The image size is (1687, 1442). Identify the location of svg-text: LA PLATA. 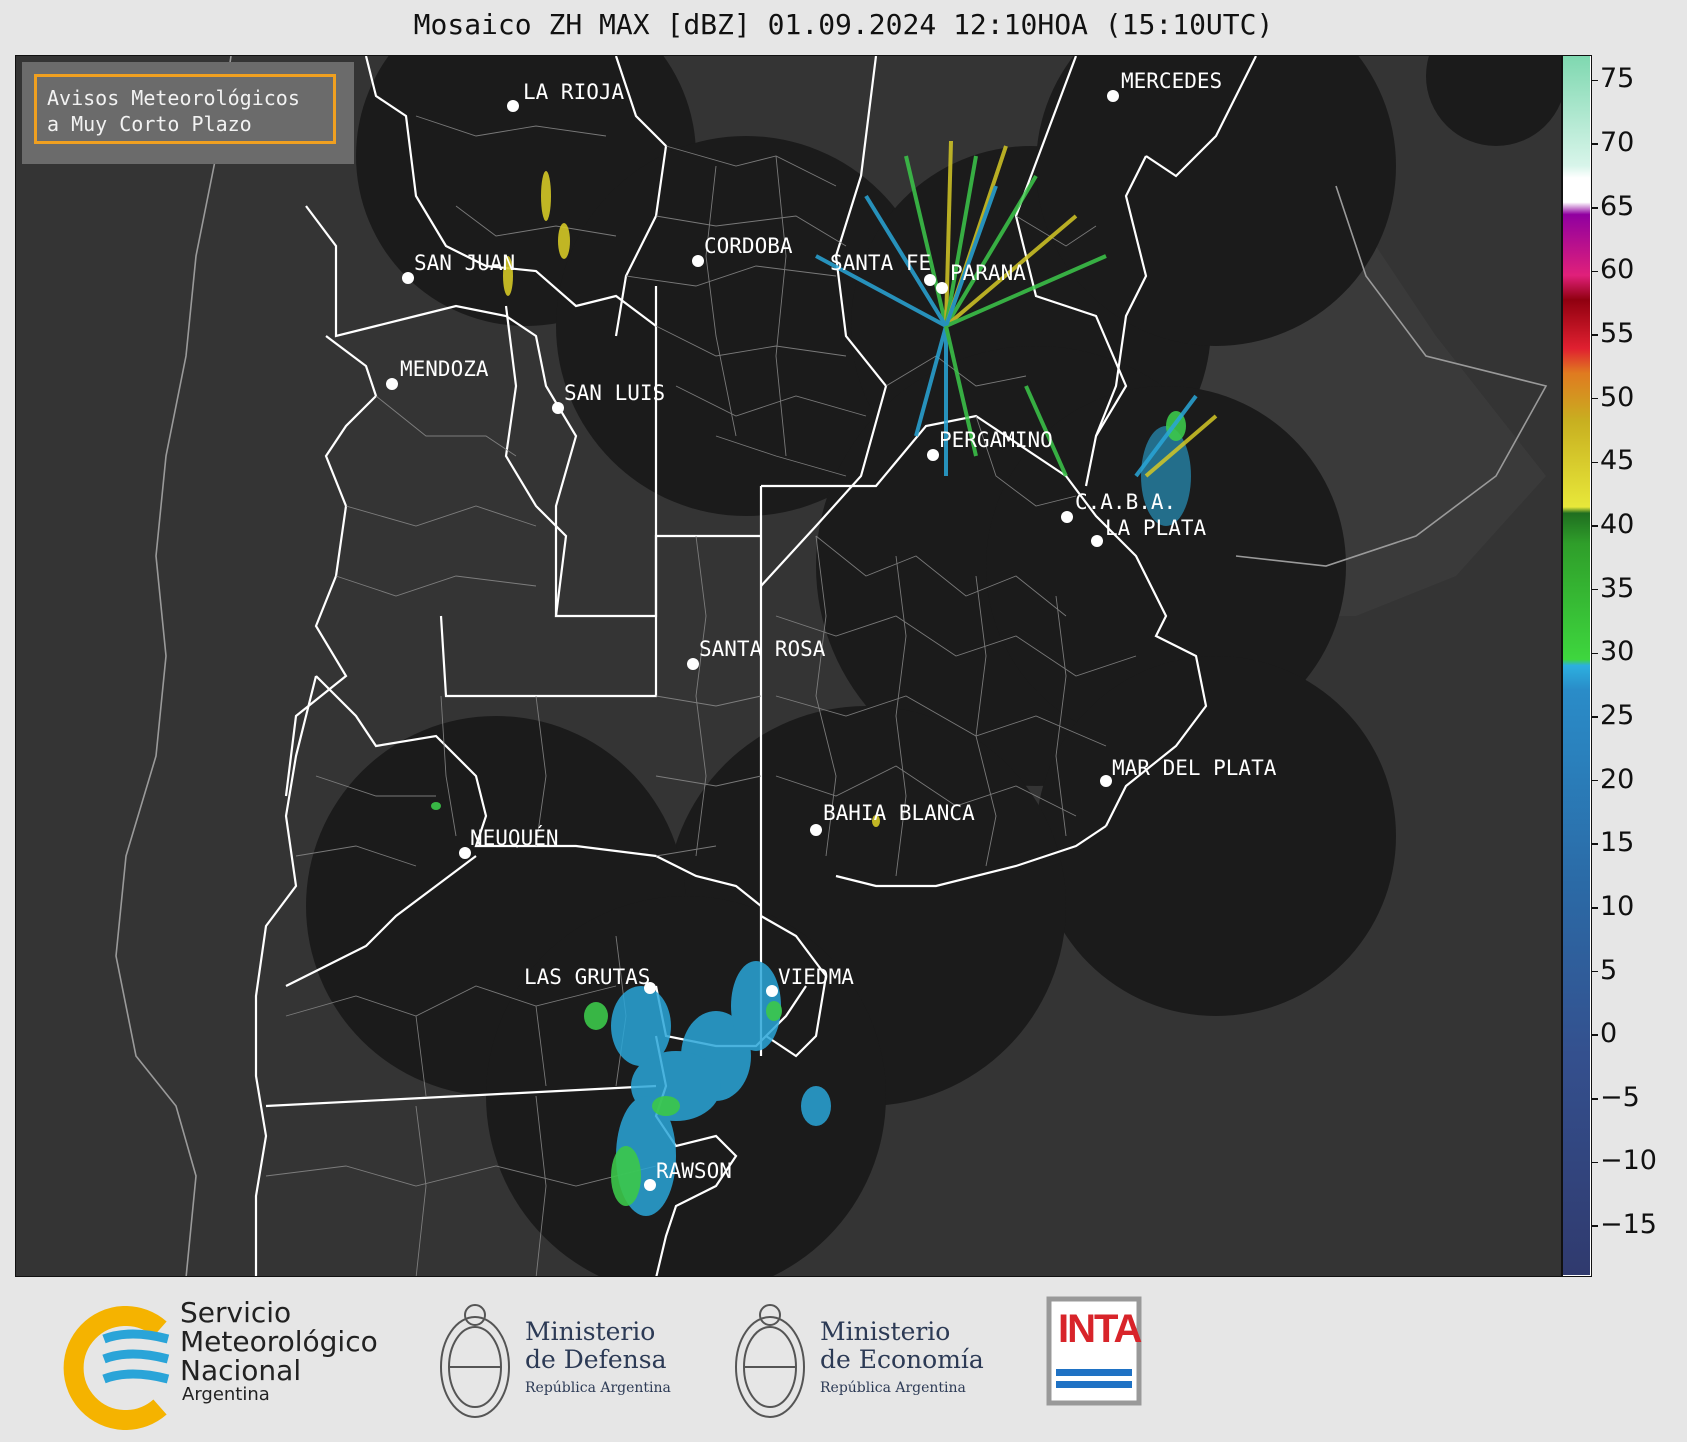
(1156, 528).